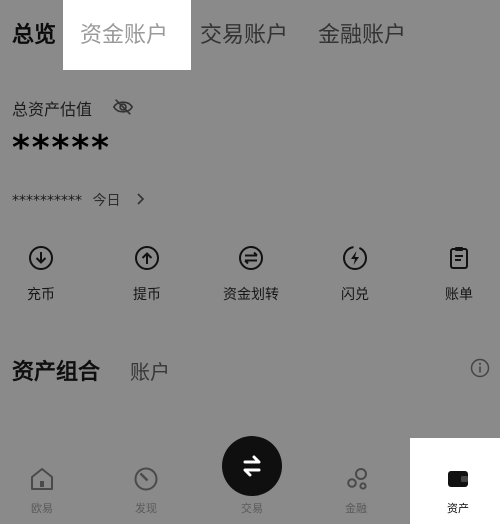 This screenshot has height=524, width=500. I want to click on discover-icon, so click(146, 479).